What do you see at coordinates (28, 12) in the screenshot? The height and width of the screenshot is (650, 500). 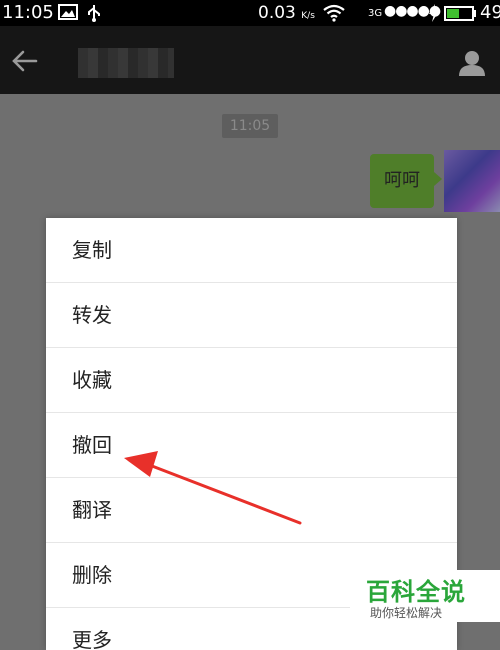 I see `status-time: 11:05` at bounding box center [28, 12].